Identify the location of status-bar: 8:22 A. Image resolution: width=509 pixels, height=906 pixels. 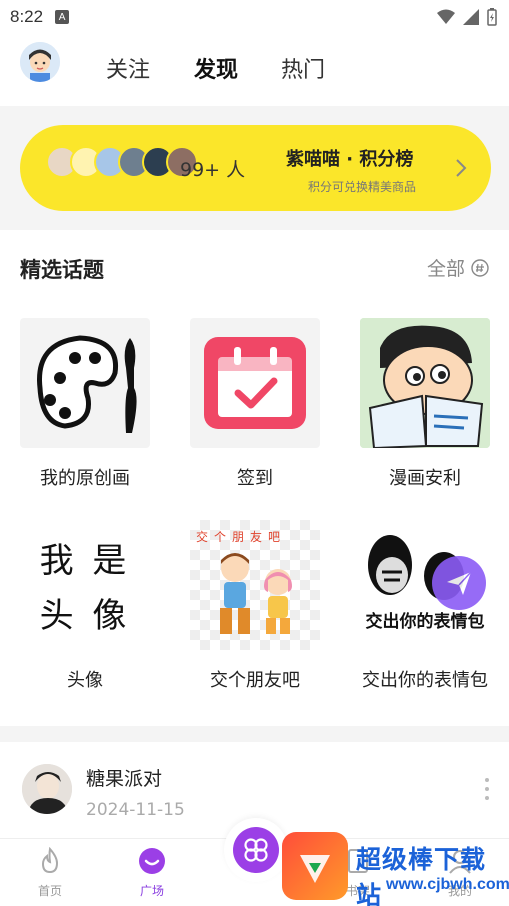
(254, 17).